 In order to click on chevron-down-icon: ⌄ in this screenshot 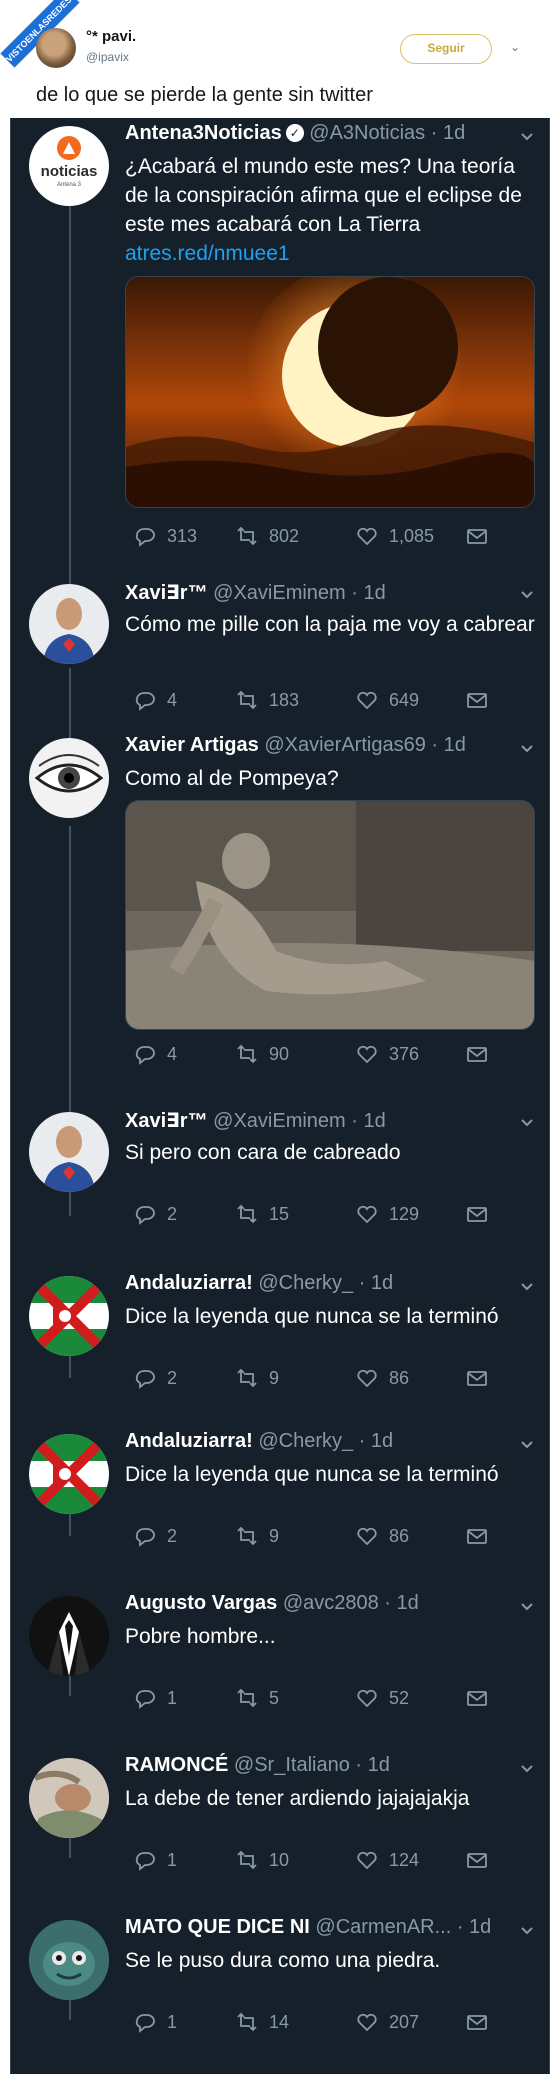, I will do `click(515, 47)`.